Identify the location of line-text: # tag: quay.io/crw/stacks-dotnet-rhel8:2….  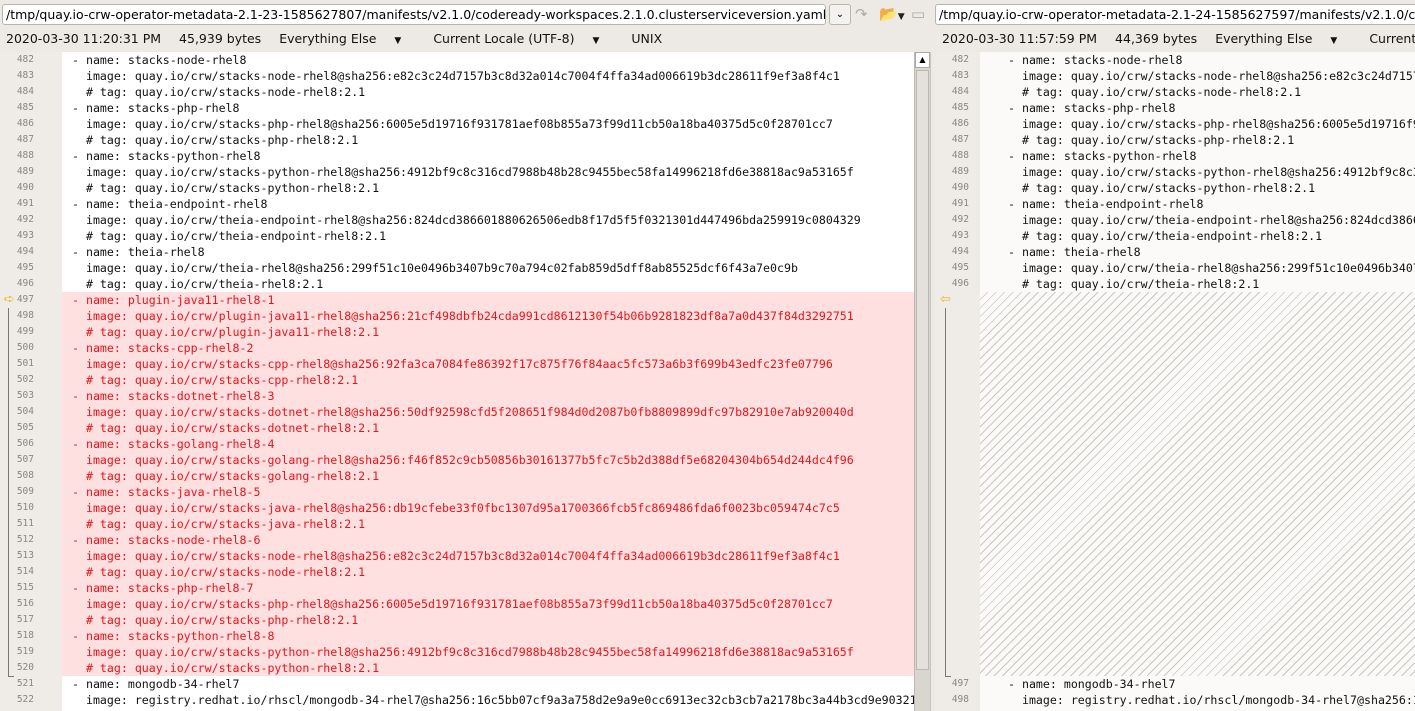
(226, 428).